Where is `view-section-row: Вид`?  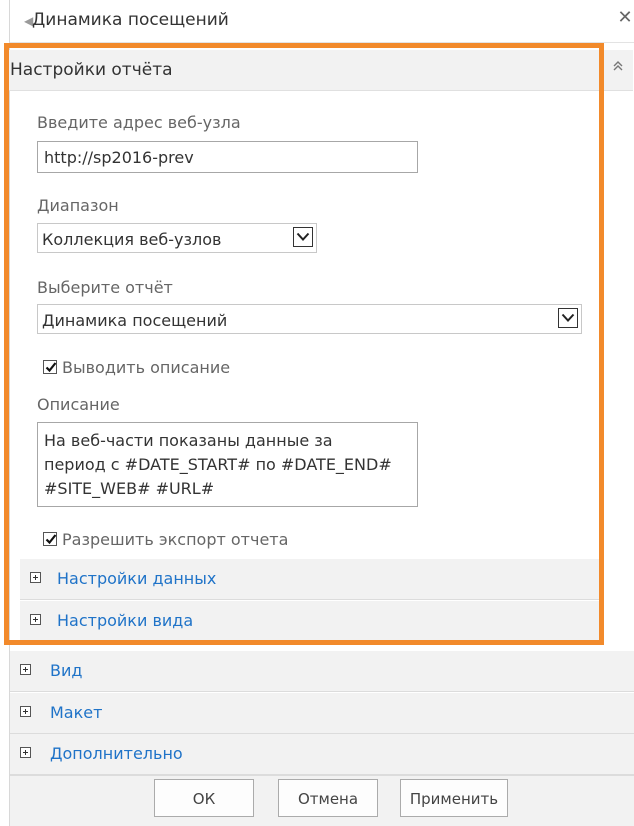
view-section-row: Вид is located at coordinates (322, 671).